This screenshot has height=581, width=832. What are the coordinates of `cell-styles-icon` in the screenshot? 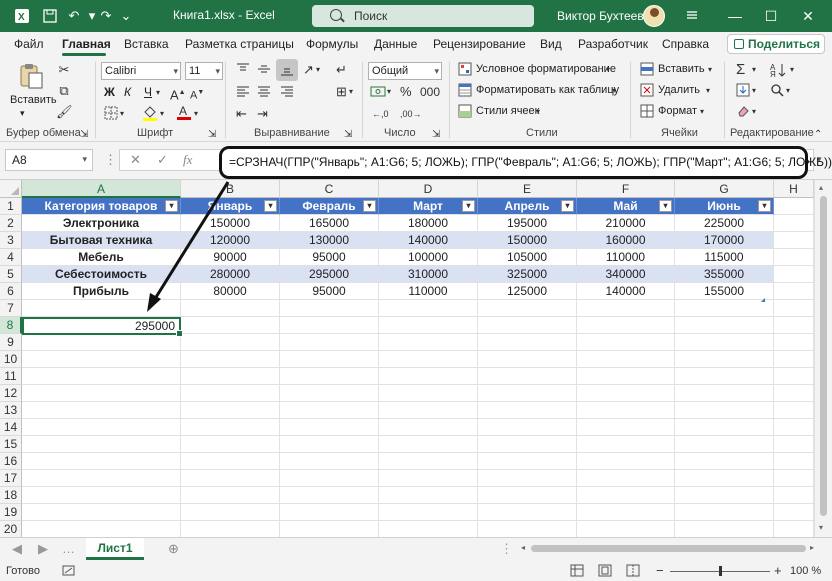 It's located at (465, 113).